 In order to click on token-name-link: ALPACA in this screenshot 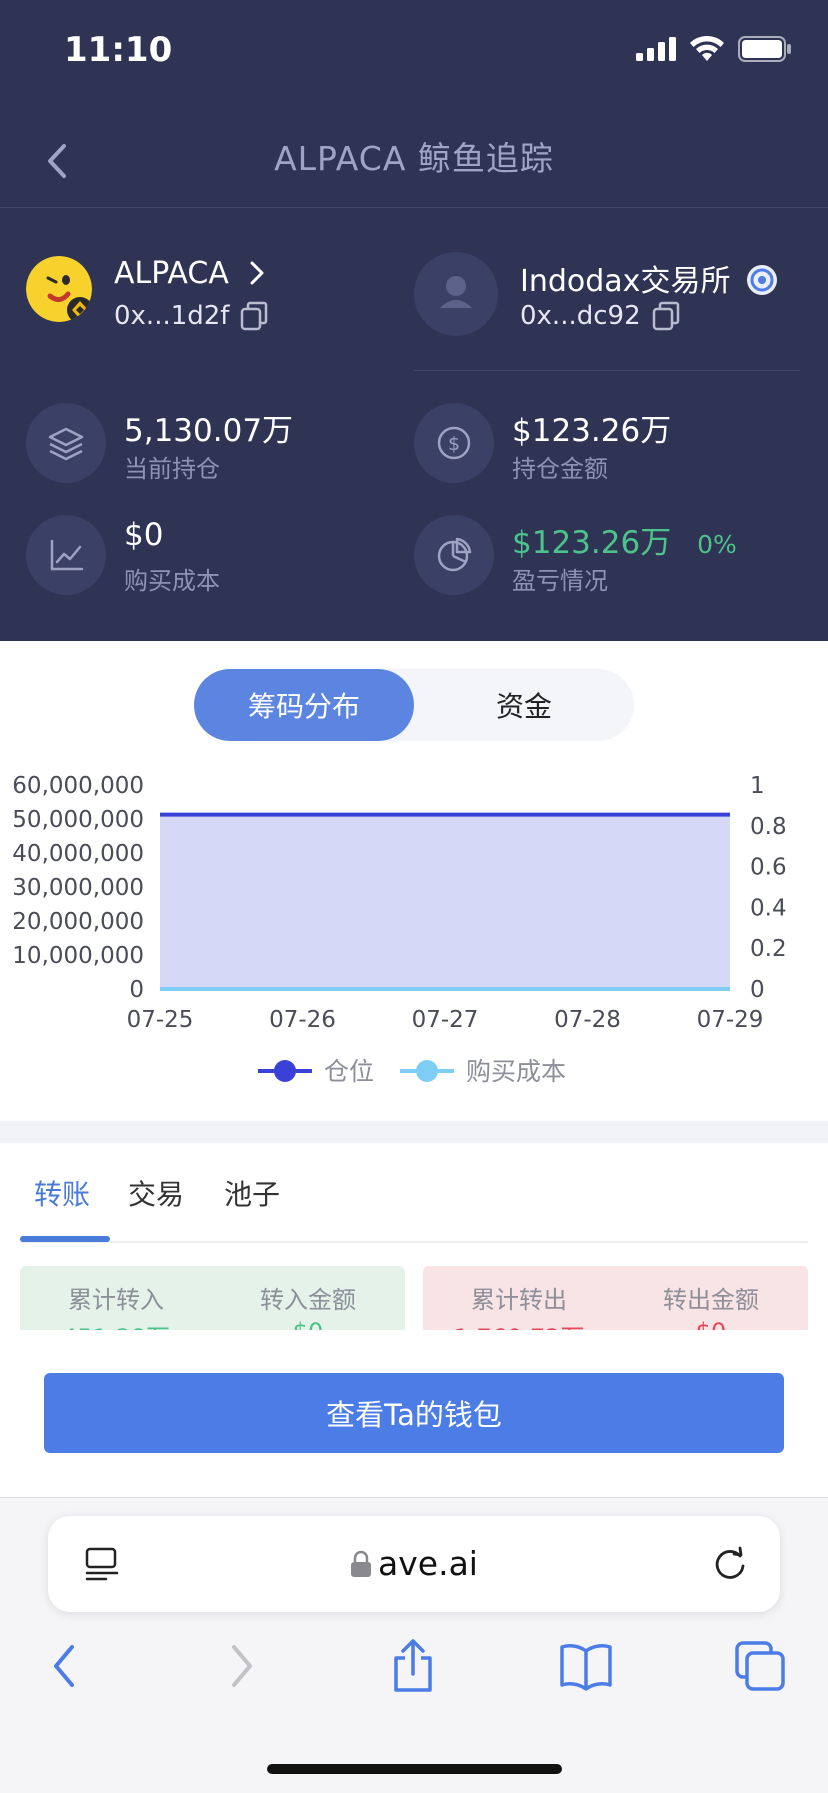, I will do `click(191, 273)`.